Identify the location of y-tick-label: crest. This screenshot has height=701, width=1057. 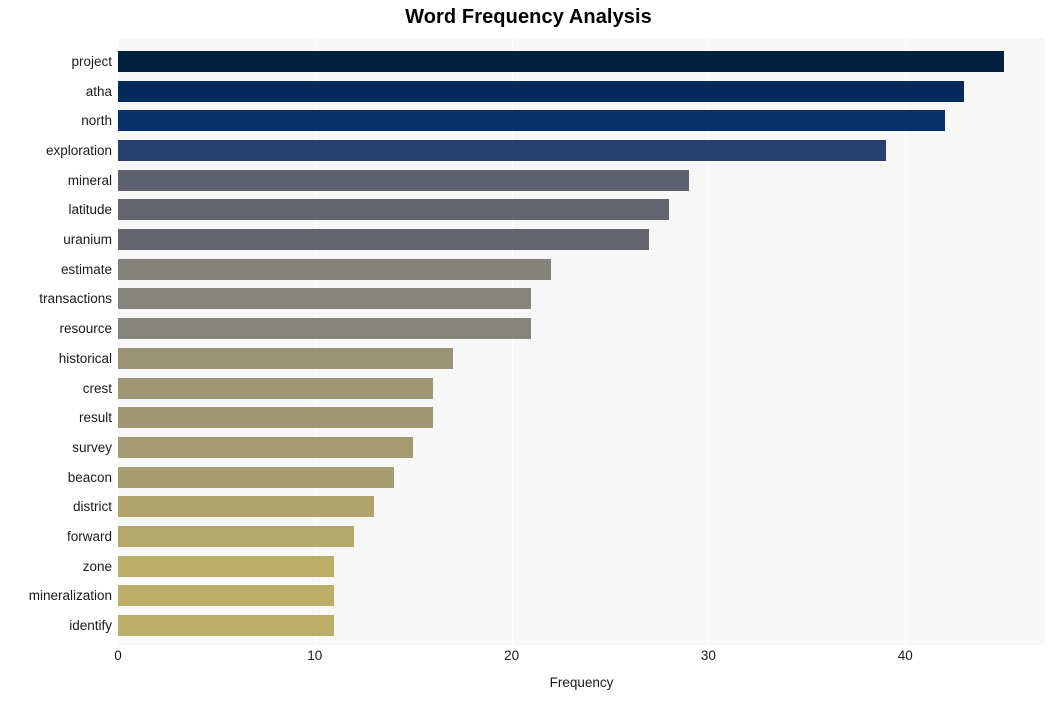
(97, 388).